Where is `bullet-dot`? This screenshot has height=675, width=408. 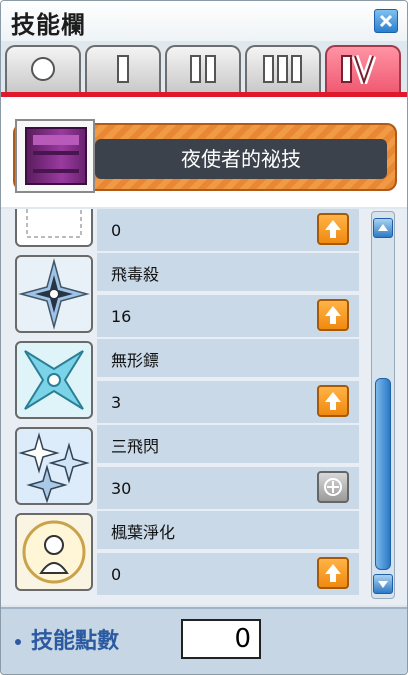
bullet-dot is located at coordinates (18, 642).